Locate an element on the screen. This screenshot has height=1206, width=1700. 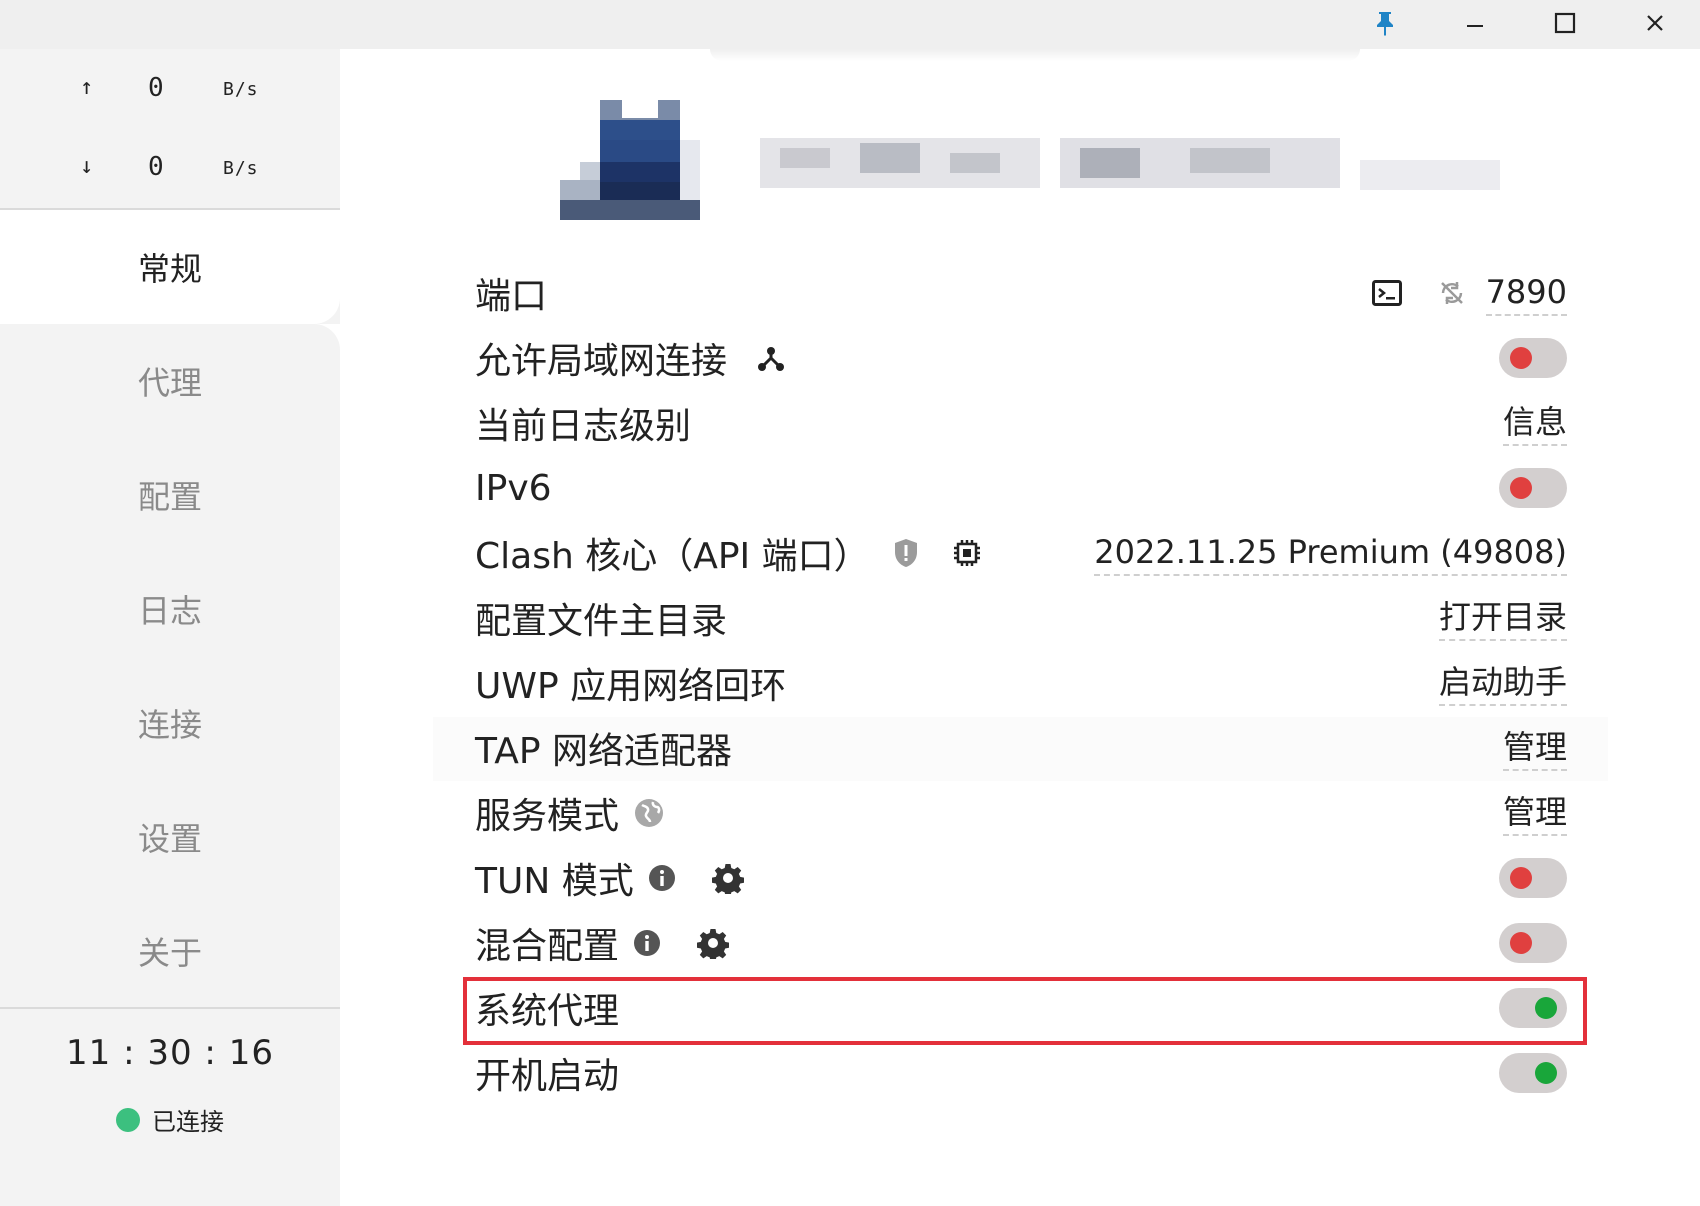
download-arrow-icon: ↓ is located at coordinates (87, 166).